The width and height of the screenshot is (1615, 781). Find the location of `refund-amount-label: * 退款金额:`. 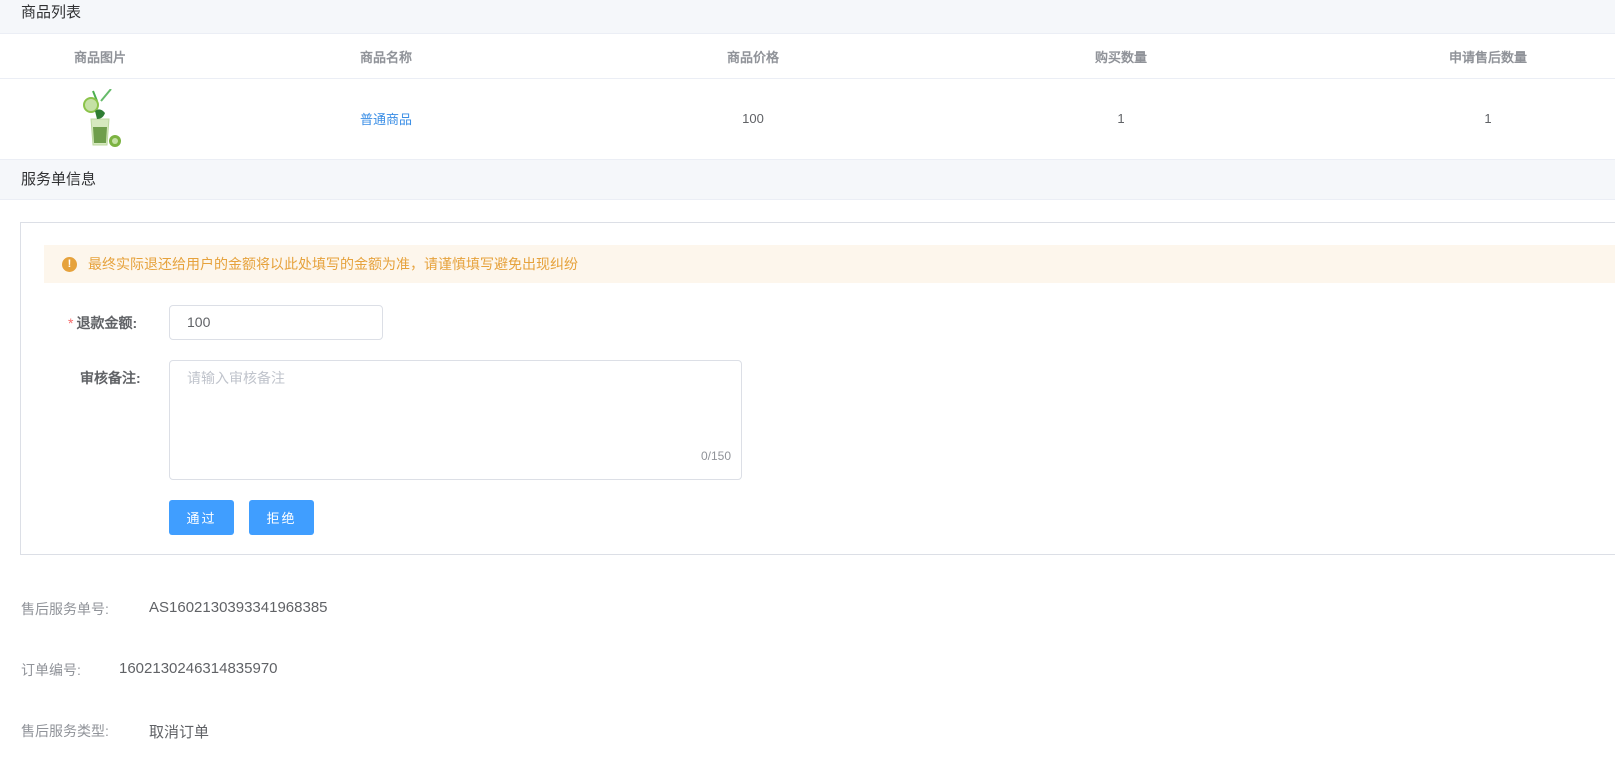

refund-amount-label: * 退款金额: is located at coordinates (103, 323).